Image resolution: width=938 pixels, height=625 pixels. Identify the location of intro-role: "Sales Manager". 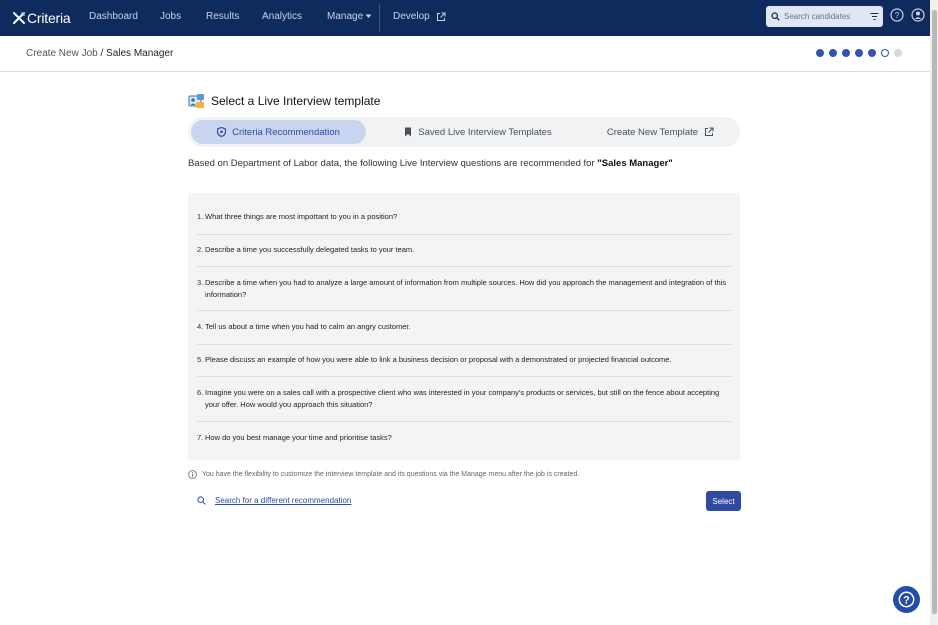
(635, 163).